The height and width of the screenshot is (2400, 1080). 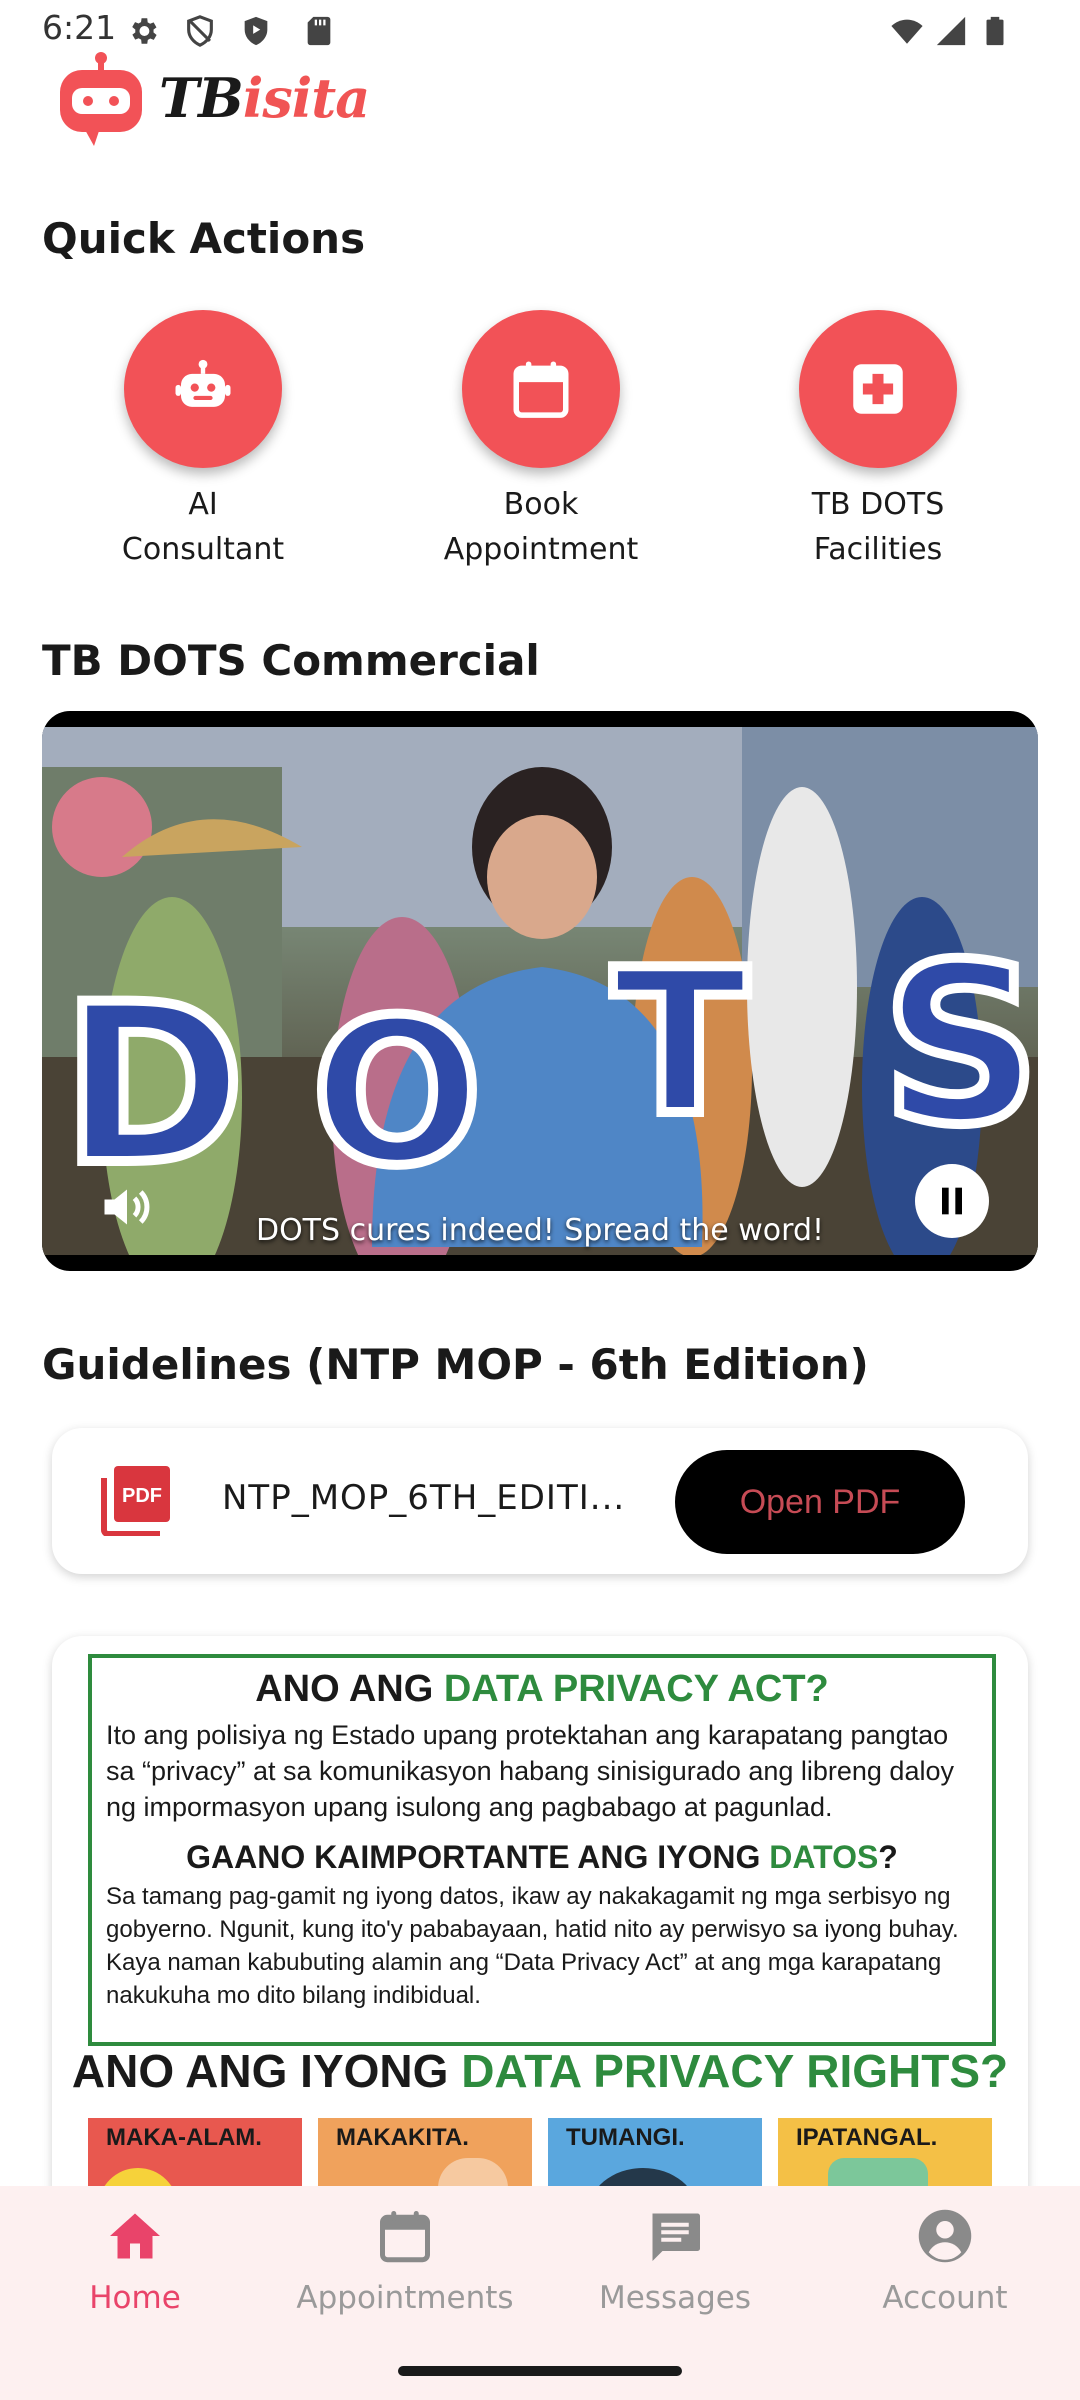 I want to click on svg-text: PDF, so click(x=142, y=1496).